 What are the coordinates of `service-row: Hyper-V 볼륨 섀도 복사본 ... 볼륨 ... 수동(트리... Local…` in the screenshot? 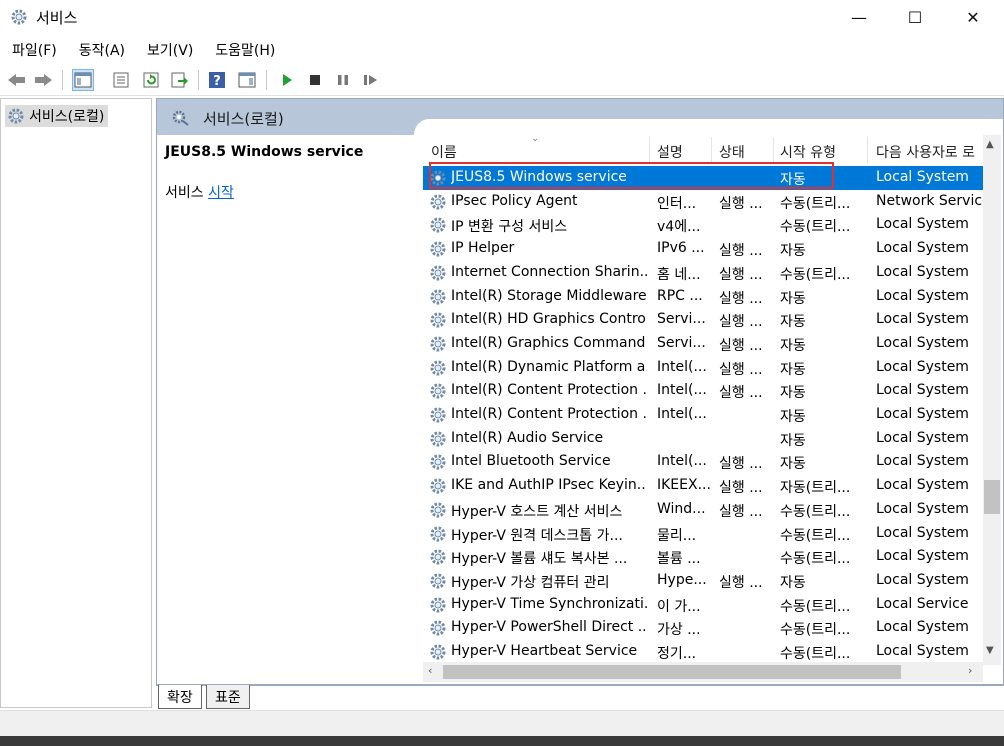 It's located at (703, 557).